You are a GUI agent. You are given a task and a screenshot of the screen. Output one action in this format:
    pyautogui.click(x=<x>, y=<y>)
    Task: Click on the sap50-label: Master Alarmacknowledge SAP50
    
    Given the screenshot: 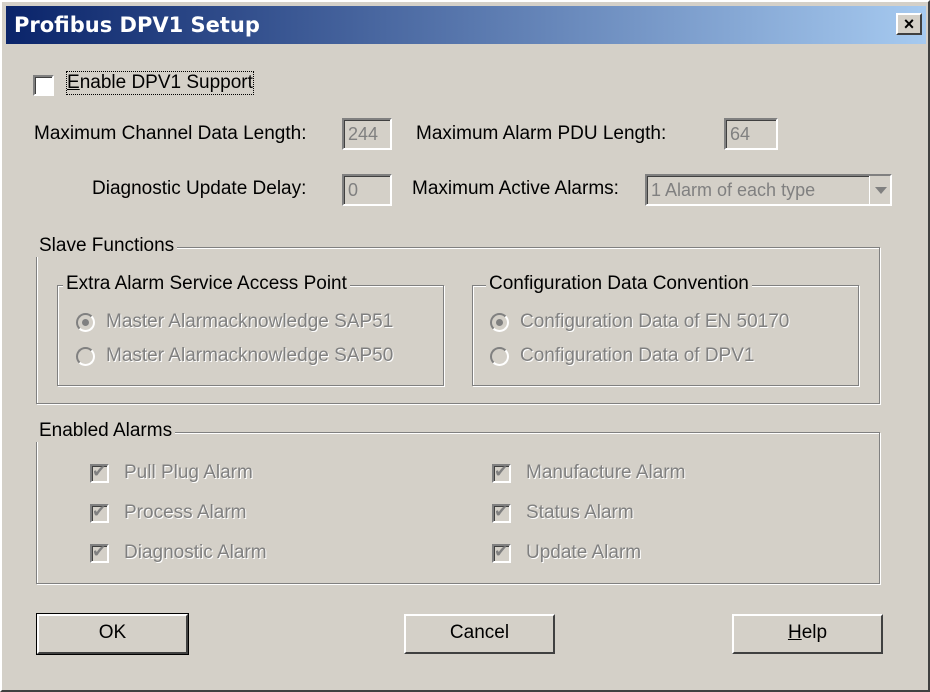 What is the action you would take?
    pyautogui.click(x=250, y=355)
    